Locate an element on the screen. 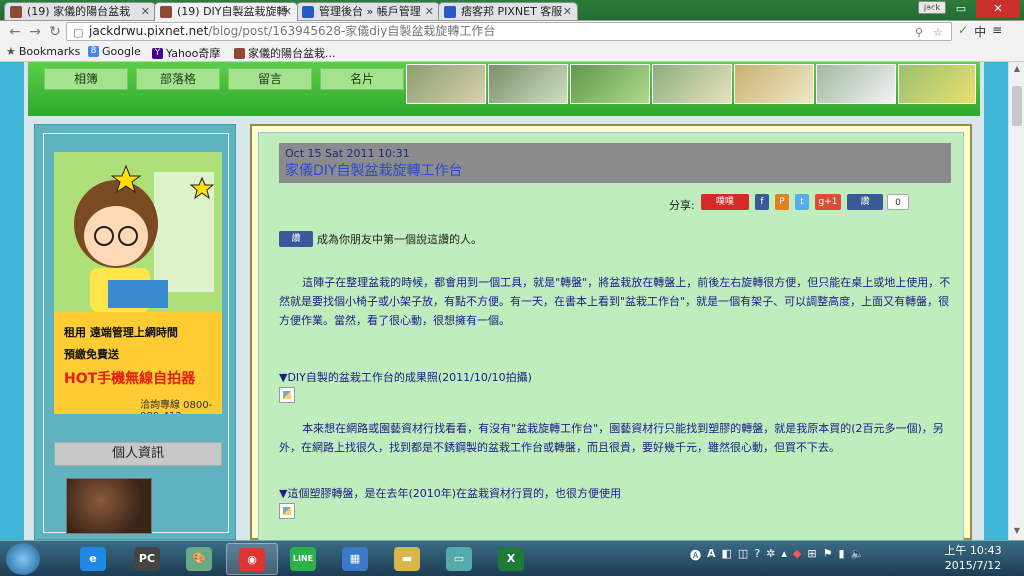  photocape-icon: PC is located at coordinates (147, 559).